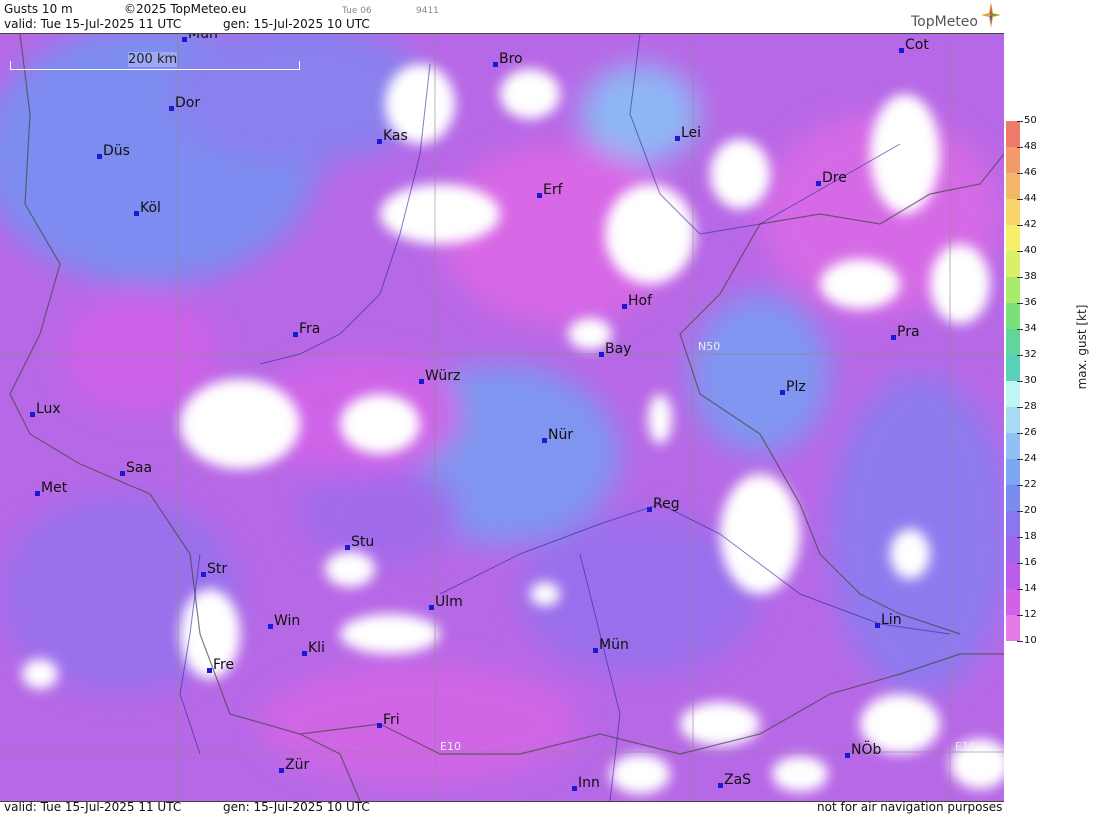 The width and height of the screenshot is (1095, 814). What do you see at coordinates (427, 11) in the screenshot?
I see `run-code: 9411` at bounding box center [427, 11].